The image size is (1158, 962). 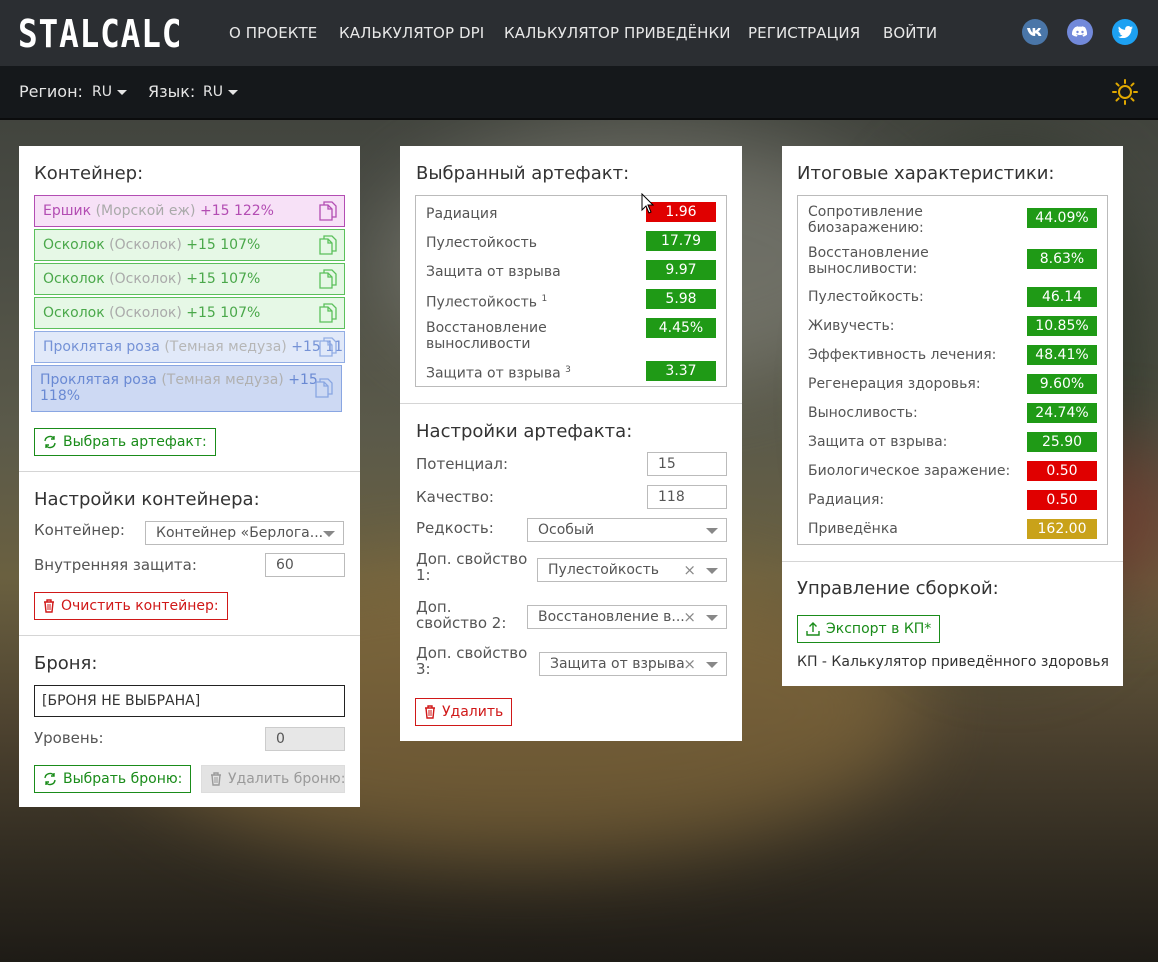 What do you see at coordinates (74, 279) in the screenshot?
I see `artifact-name: Осколок` at bounding box center [74, 279].